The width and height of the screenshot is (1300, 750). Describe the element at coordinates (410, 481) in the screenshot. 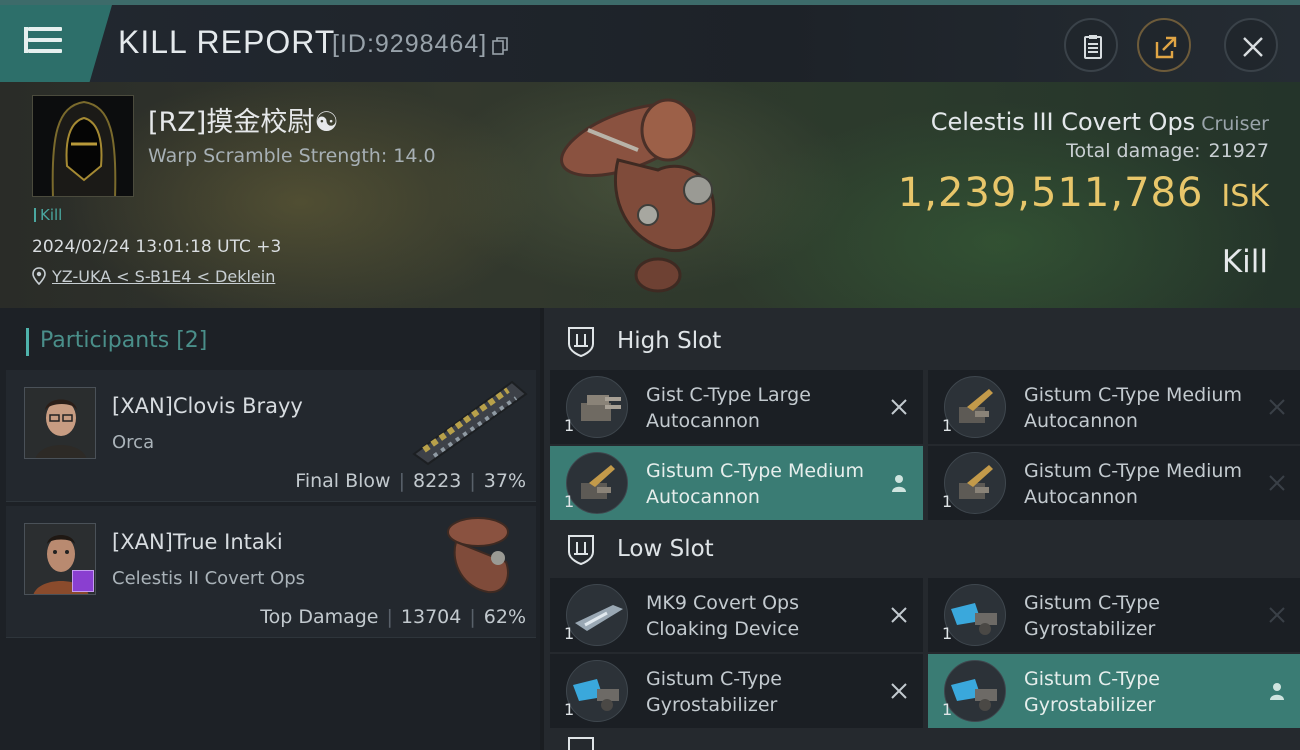

I see `participant-stats: Final Blow | 8223 | 37%` at that location.